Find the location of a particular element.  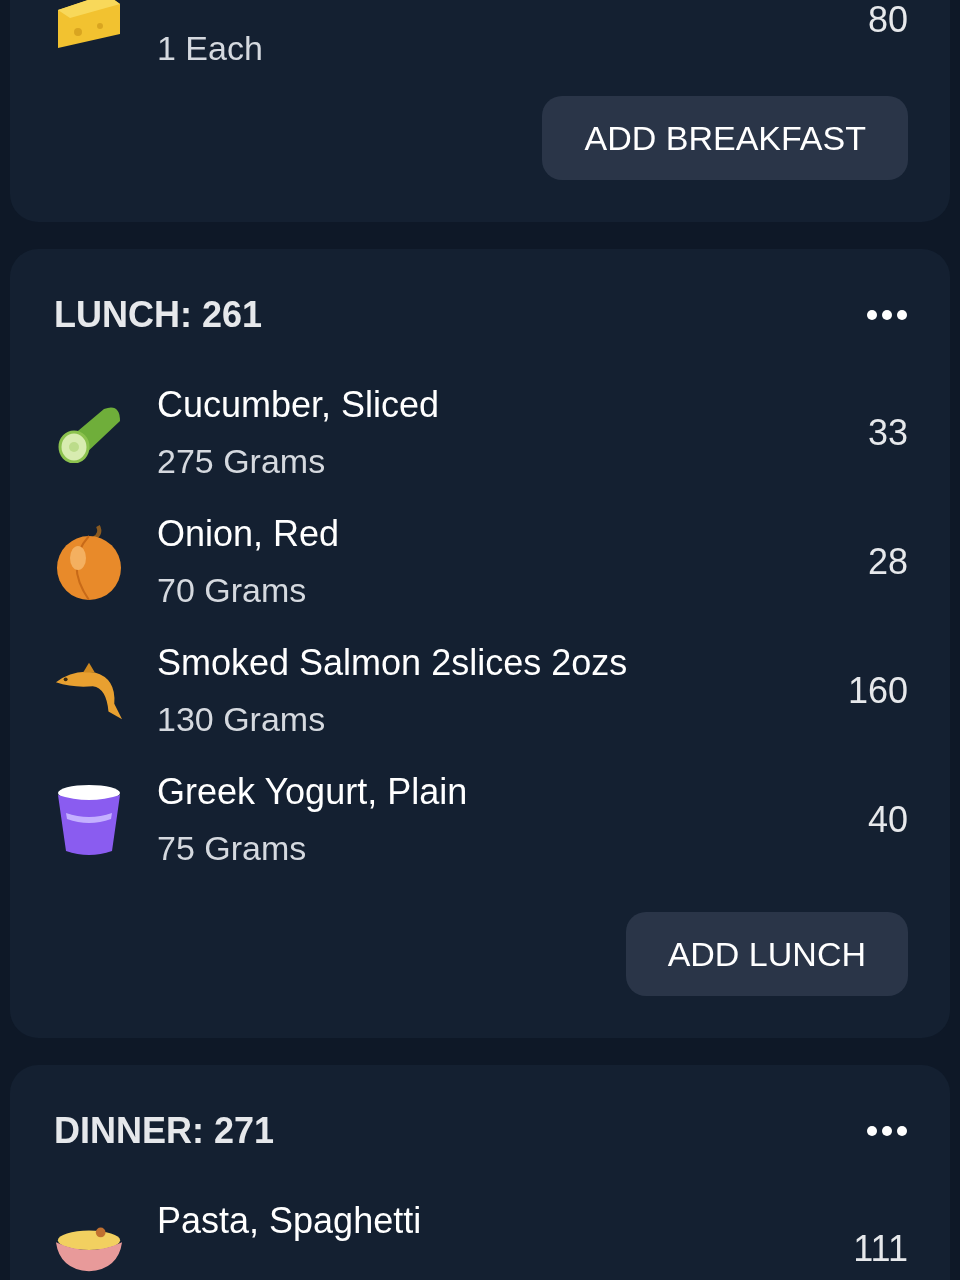

add-meal-button: ADD BREAKFAST is located at coordinates (725, 138).